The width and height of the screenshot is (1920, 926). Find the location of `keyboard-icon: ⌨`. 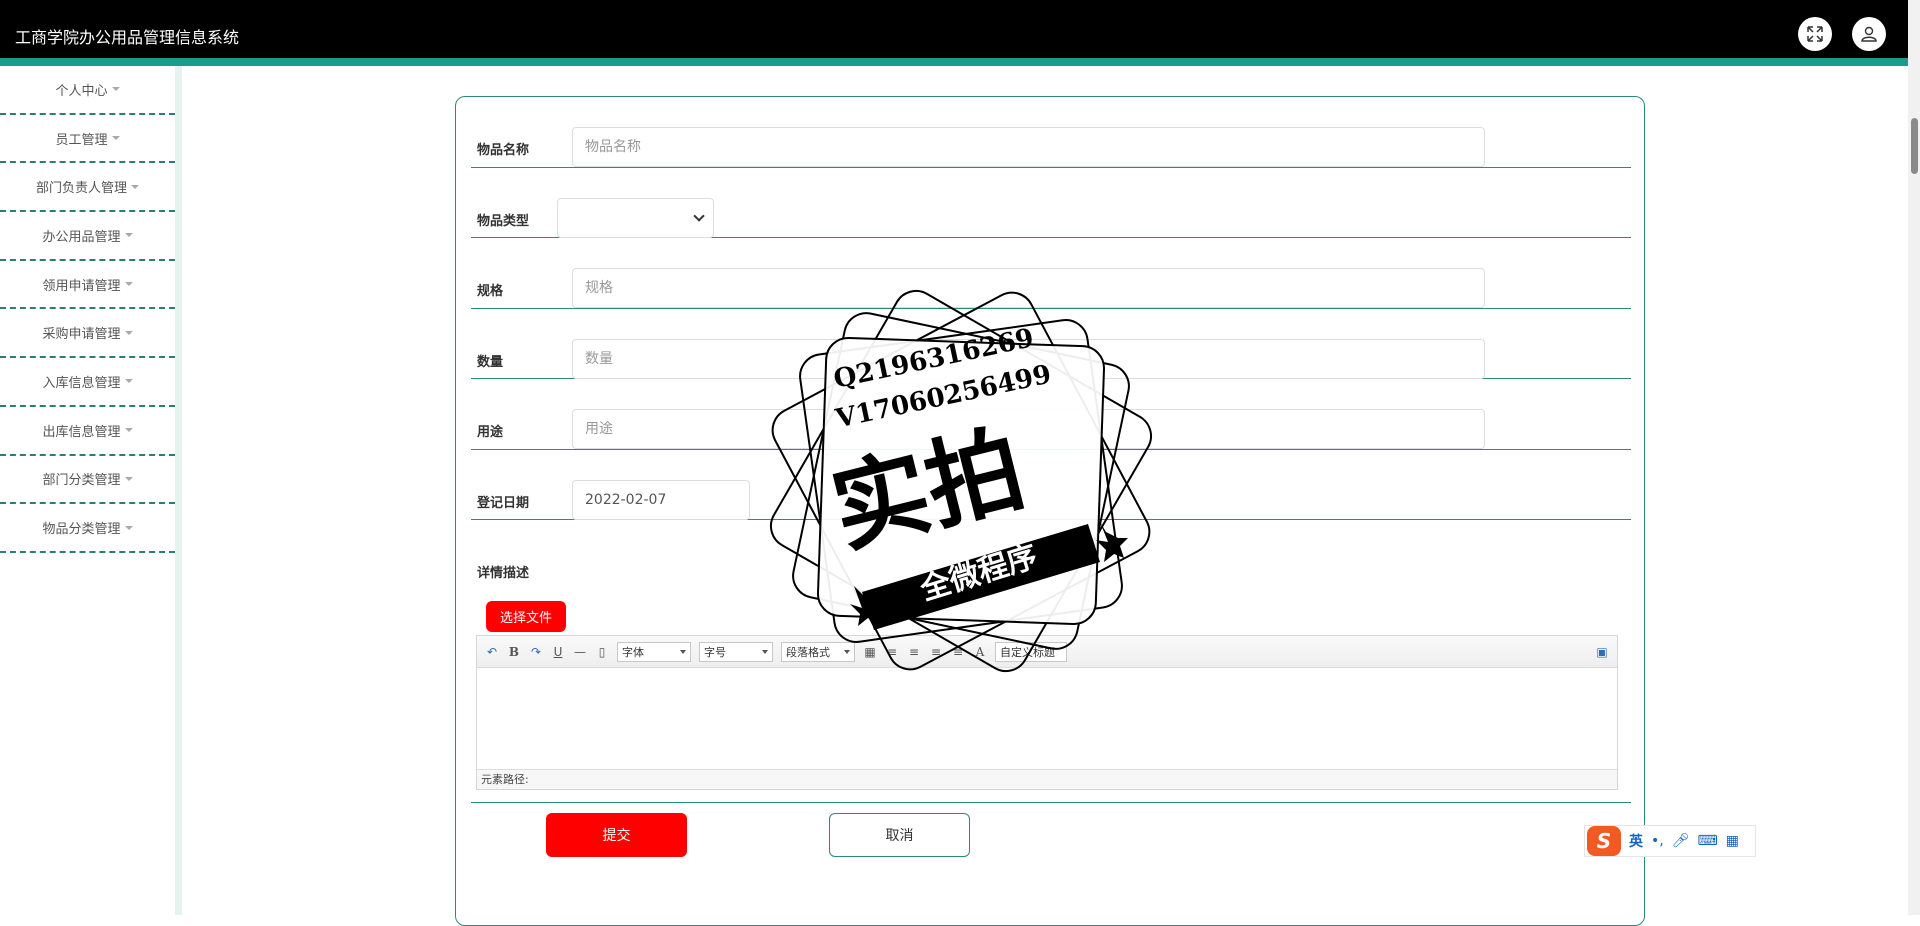

keyboard-icon: ⌨ is located at coordinates (1708, 841).